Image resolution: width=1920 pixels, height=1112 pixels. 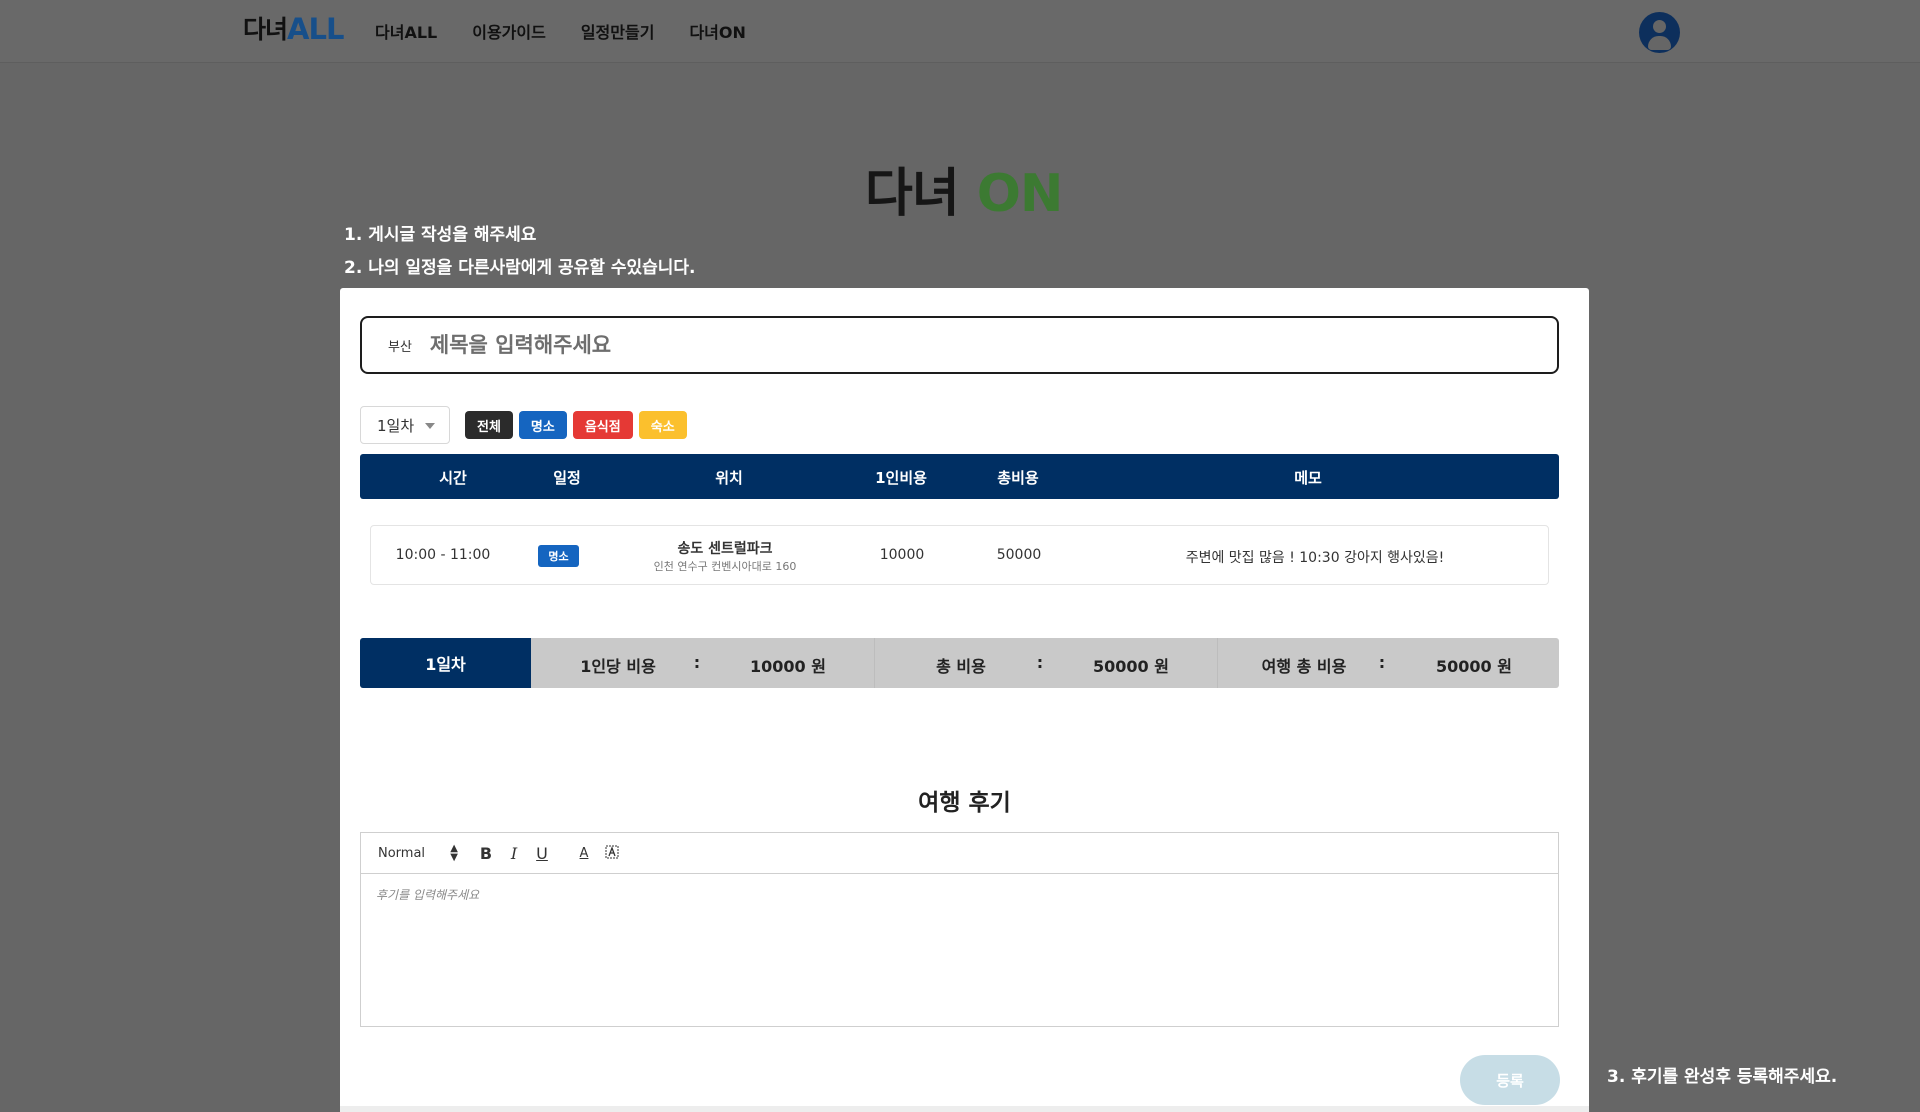 What do you see at coordinates (618, 666) in the screenshot?
I see `summary-per-person-label: 1인당 비용` at bounding box center [618, 666].